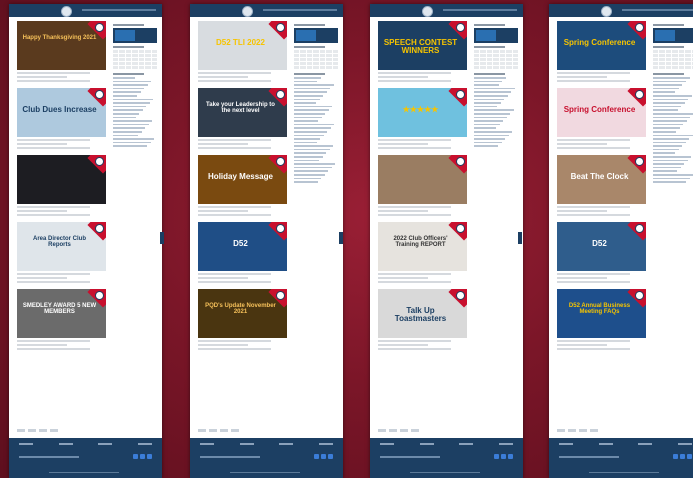 Image resolution: width=693 pixels, height=478 pixels. I want to click on post-thumbnail: Beat The Clock, so click(601, 179).